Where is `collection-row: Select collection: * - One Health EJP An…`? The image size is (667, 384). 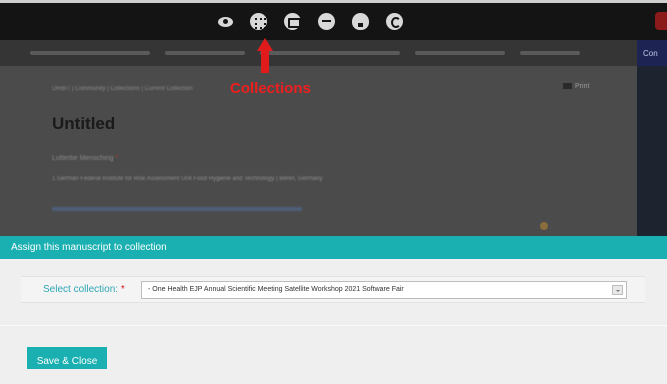 collection-row: Select collection: * - One Health EJP An… is located at coordinates (333, 289).